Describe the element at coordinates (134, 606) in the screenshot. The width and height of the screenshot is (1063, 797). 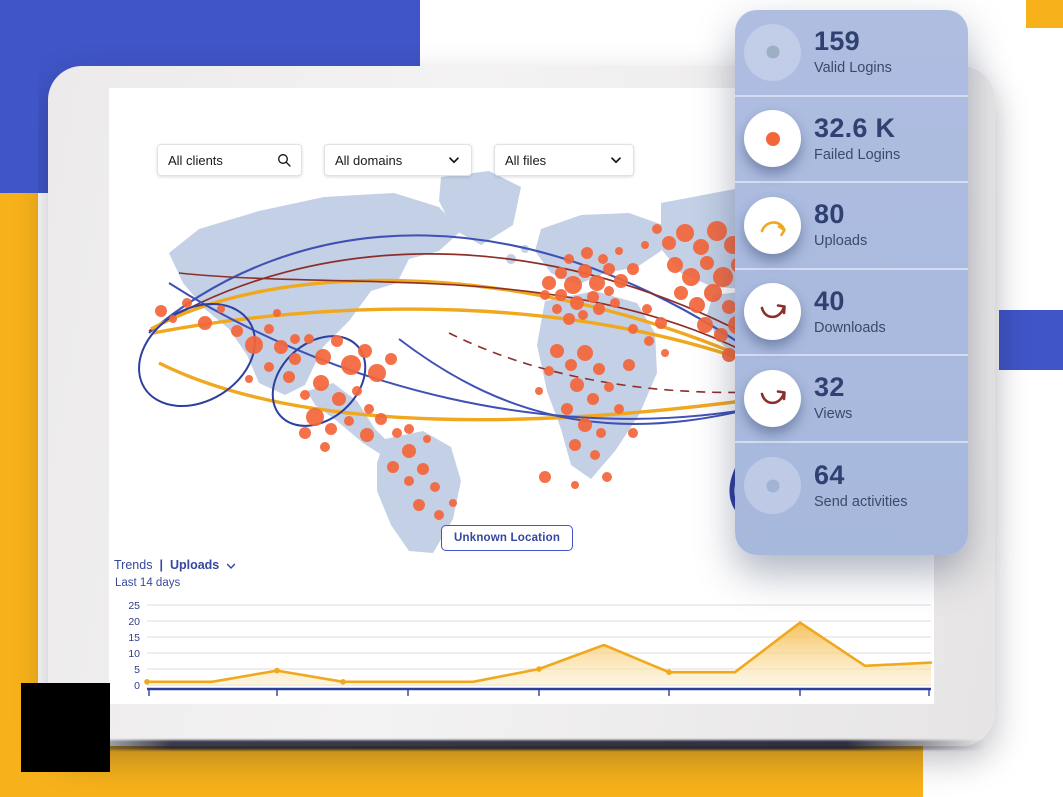
I see `svg-text: 25` at that location.